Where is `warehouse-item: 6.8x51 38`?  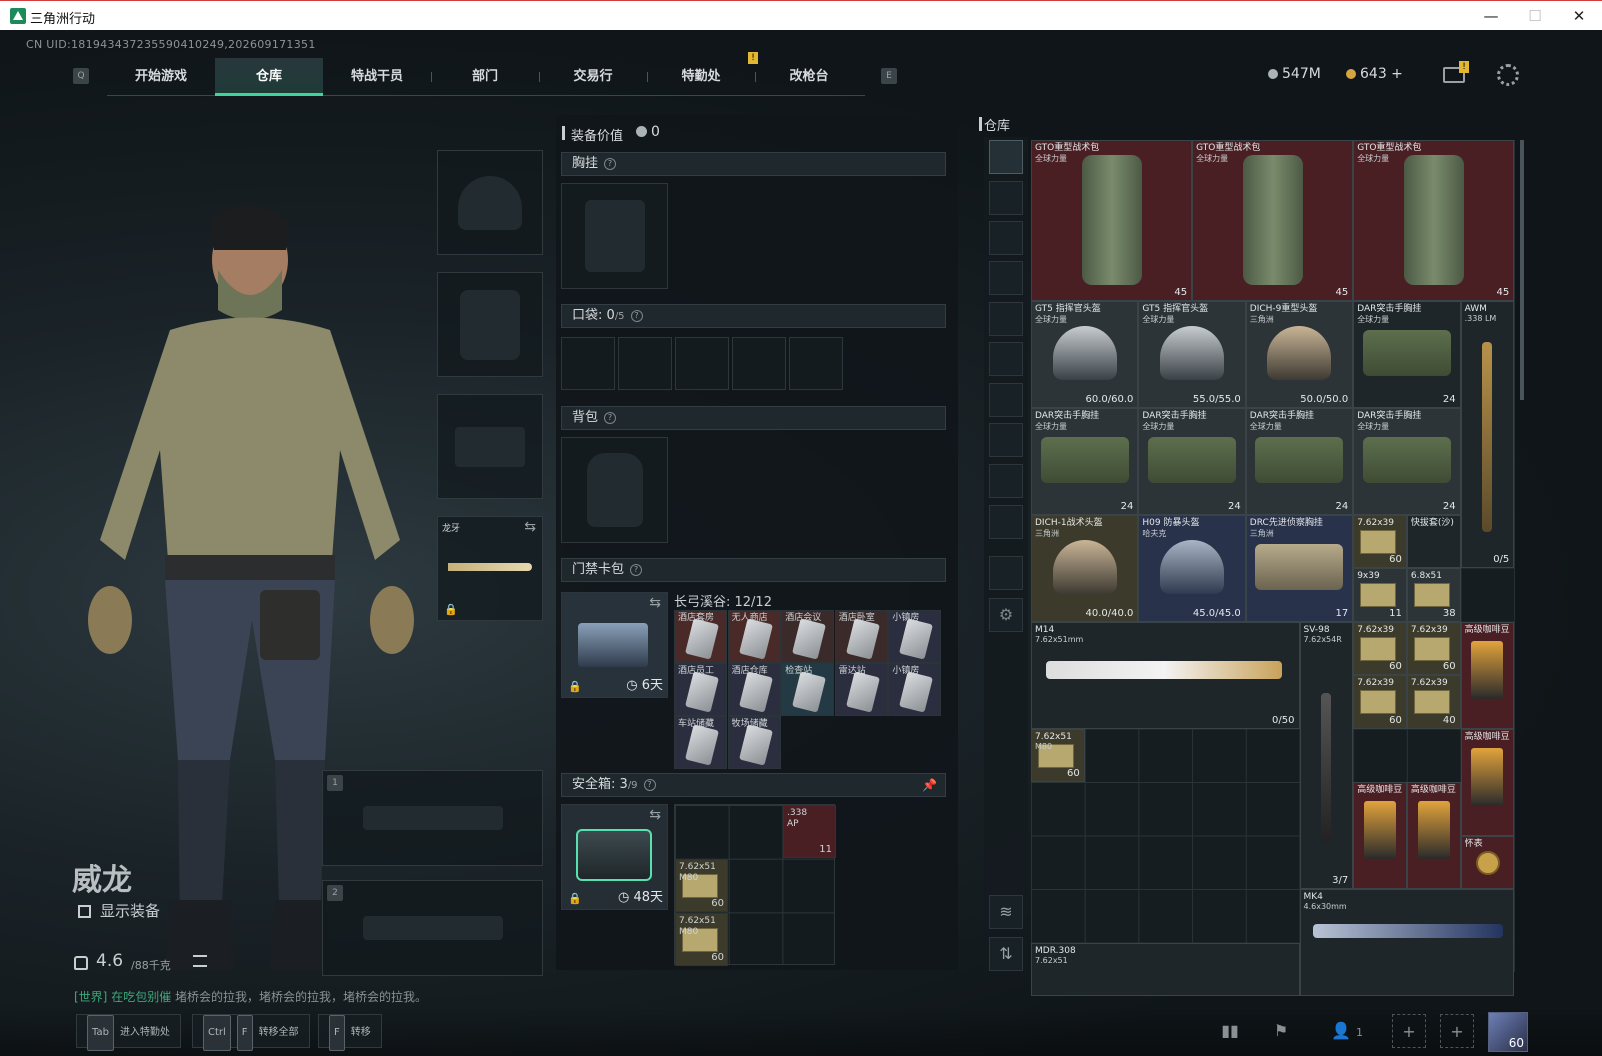 warehouse-item: 6.8x51 38 is located at coordinates (1433, 595).